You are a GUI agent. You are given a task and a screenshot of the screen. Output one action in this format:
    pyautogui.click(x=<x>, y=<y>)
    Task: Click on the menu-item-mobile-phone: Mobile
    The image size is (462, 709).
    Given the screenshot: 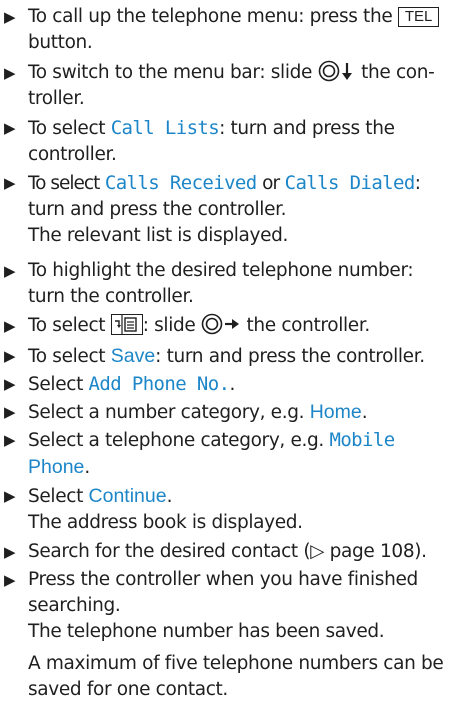 What is the action you would take?
    pyautogui.click(x=362, y=440)
    